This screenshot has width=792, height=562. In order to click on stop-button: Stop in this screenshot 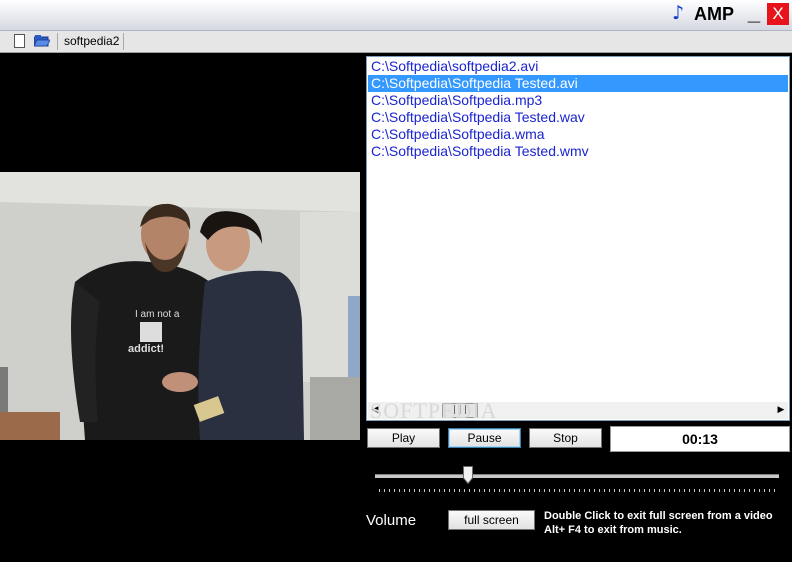, I will do `click(565, 438)`.